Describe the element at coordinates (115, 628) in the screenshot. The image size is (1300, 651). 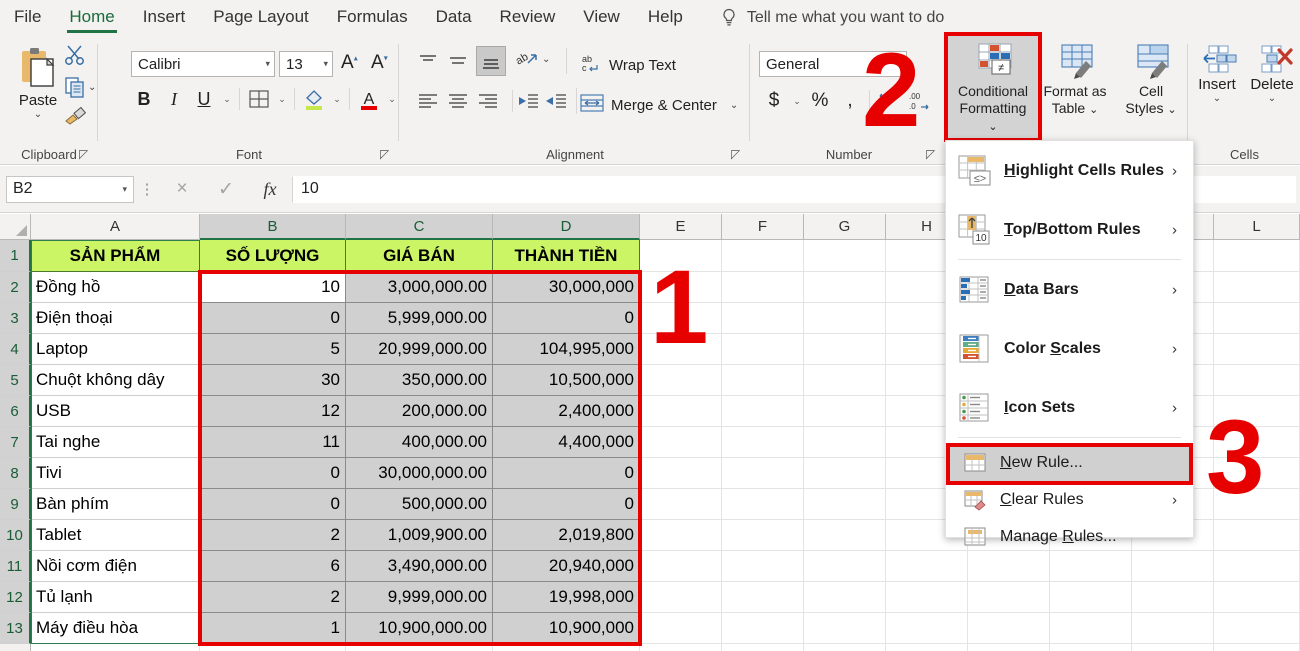
I see `cell-a13: Máy điều hòa` at that location.